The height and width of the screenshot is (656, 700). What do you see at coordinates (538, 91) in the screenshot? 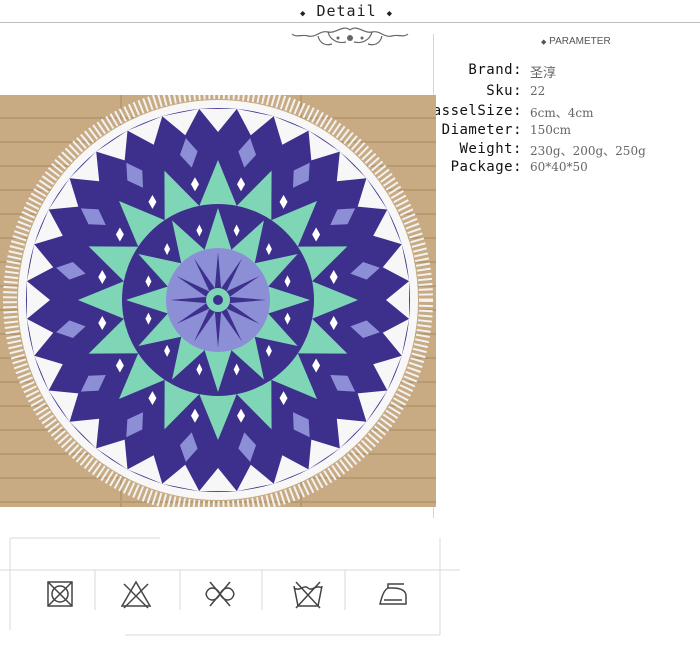
I see `spec-value-sku: 22` at bounding box center [538, 91].